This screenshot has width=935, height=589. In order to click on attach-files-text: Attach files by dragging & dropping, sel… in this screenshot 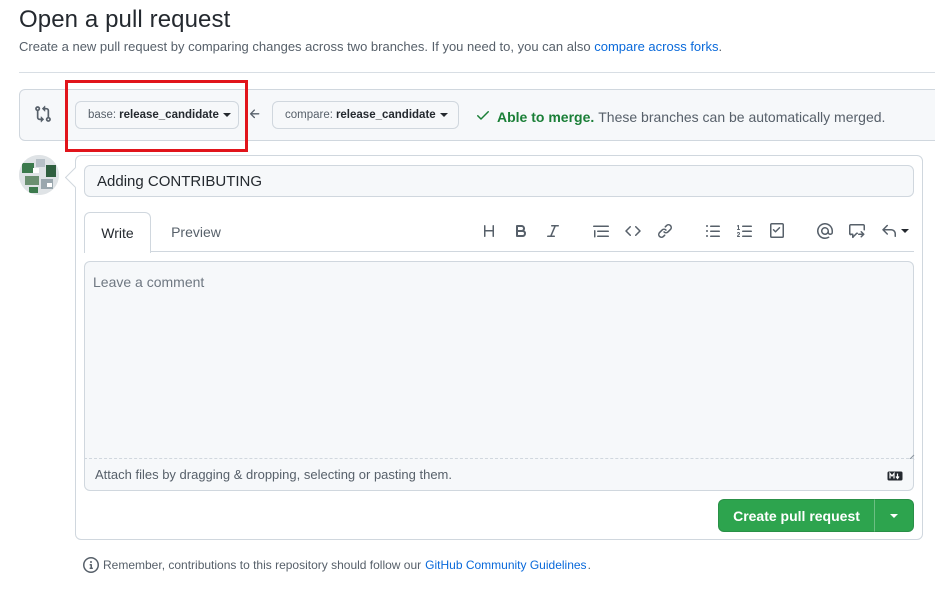, I will do `click(273, 474)`.